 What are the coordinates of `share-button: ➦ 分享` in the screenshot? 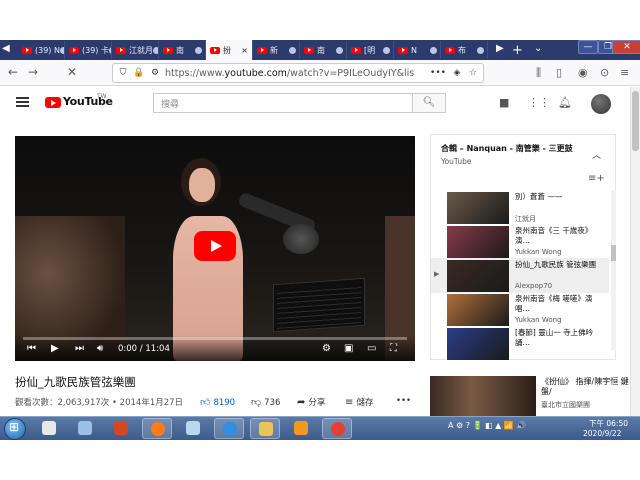 It's located at (311, 402).